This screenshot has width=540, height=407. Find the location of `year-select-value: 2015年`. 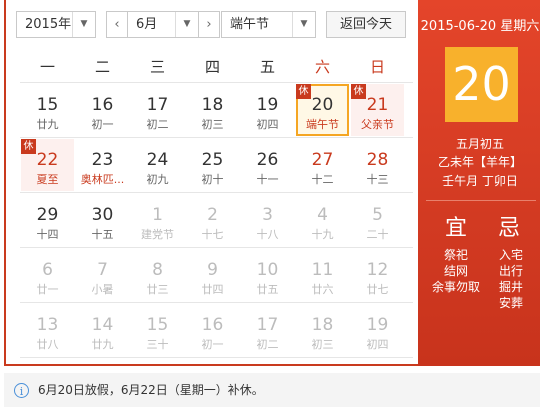

year-select-value: 2015年 is located at coordinates (48, 24).